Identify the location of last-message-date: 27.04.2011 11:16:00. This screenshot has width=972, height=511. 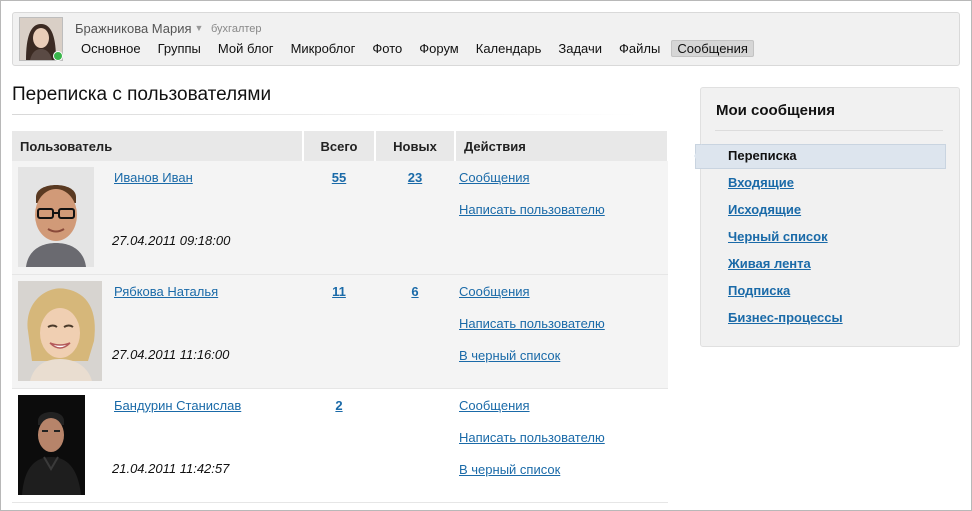
(171, 354).